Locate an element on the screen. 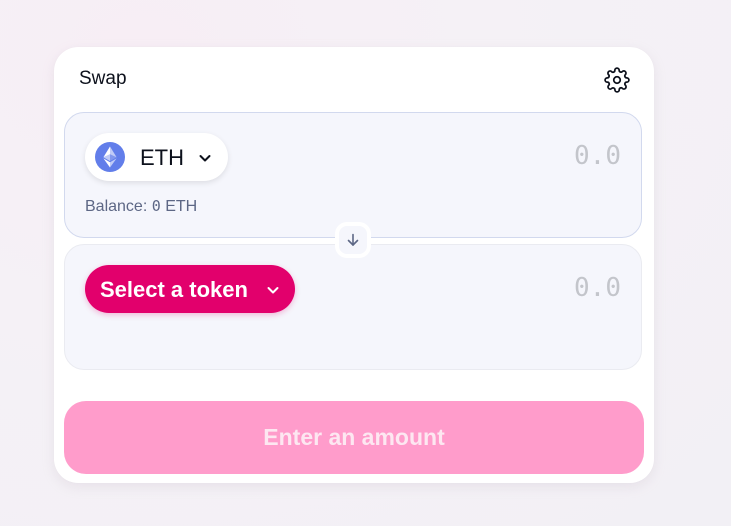 The image size is (731, 526). select-token-label: Select a token is located at coordinates (174, 289).